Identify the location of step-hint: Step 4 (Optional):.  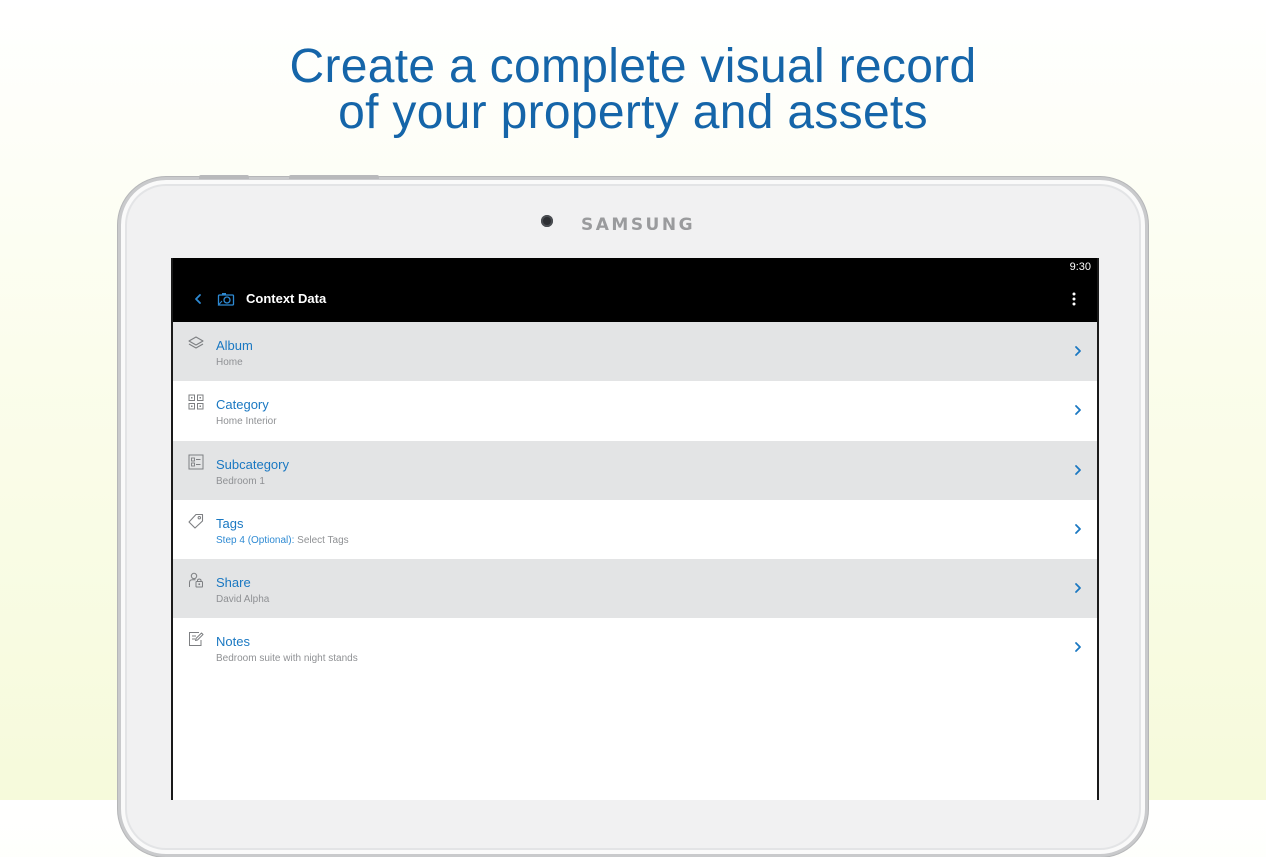
(255, 540).